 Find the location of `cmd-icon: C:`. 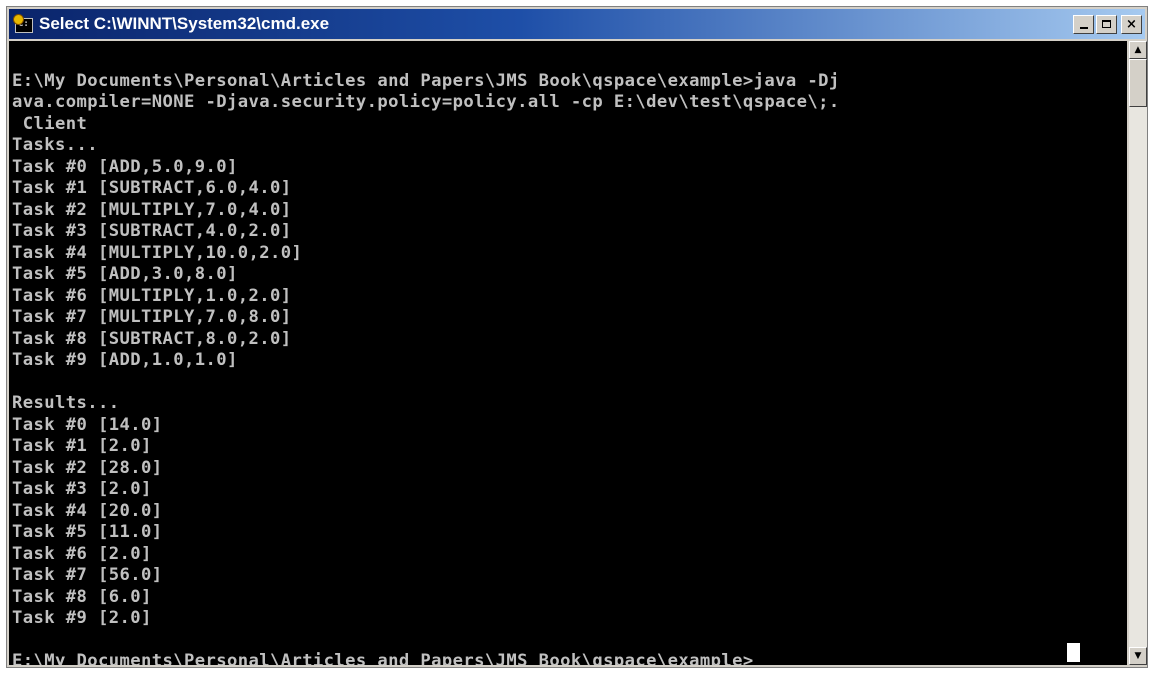

cmd-icon: C: is located at coordinates (23, 24).